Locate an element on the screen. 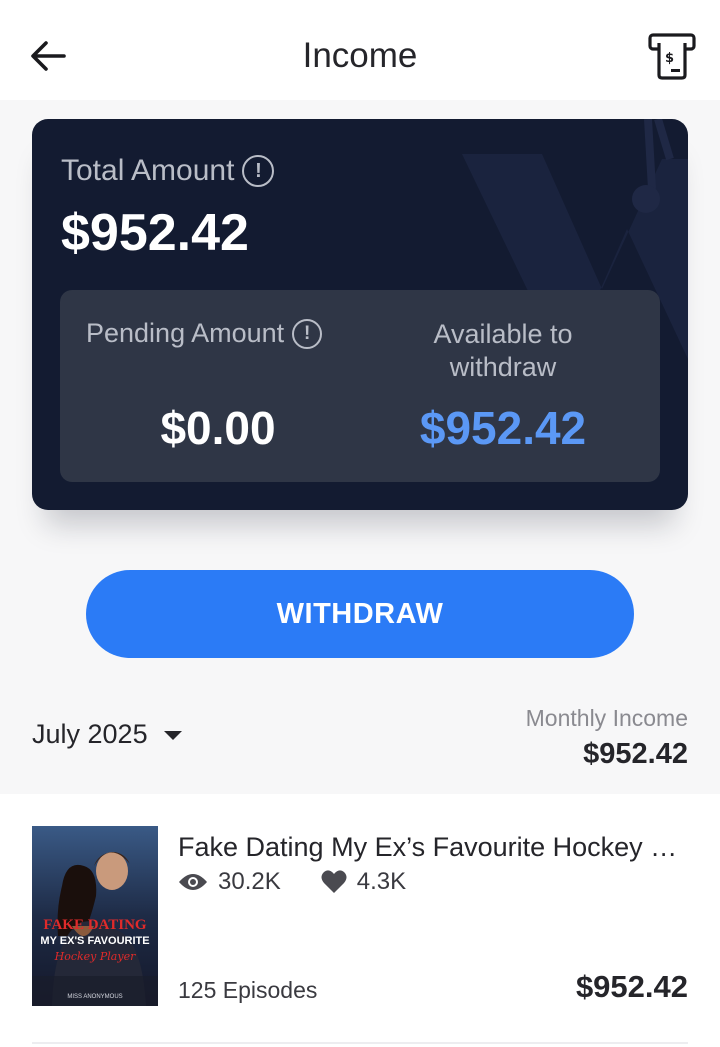  available-to-withdraw-value: $952.42 is located at coordinates (503, 428).